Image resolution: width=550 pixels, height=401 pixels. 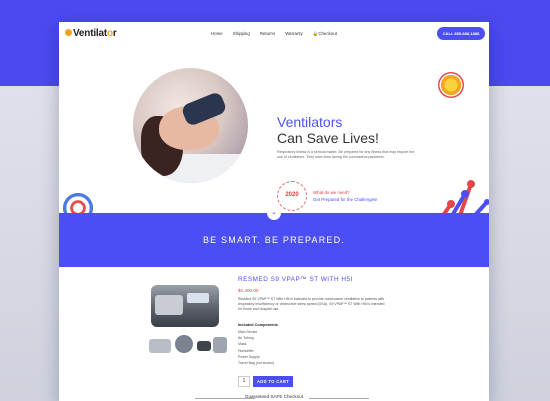 I want to click on chevron-down-icon: ⌄, so click(x=274, y=213).